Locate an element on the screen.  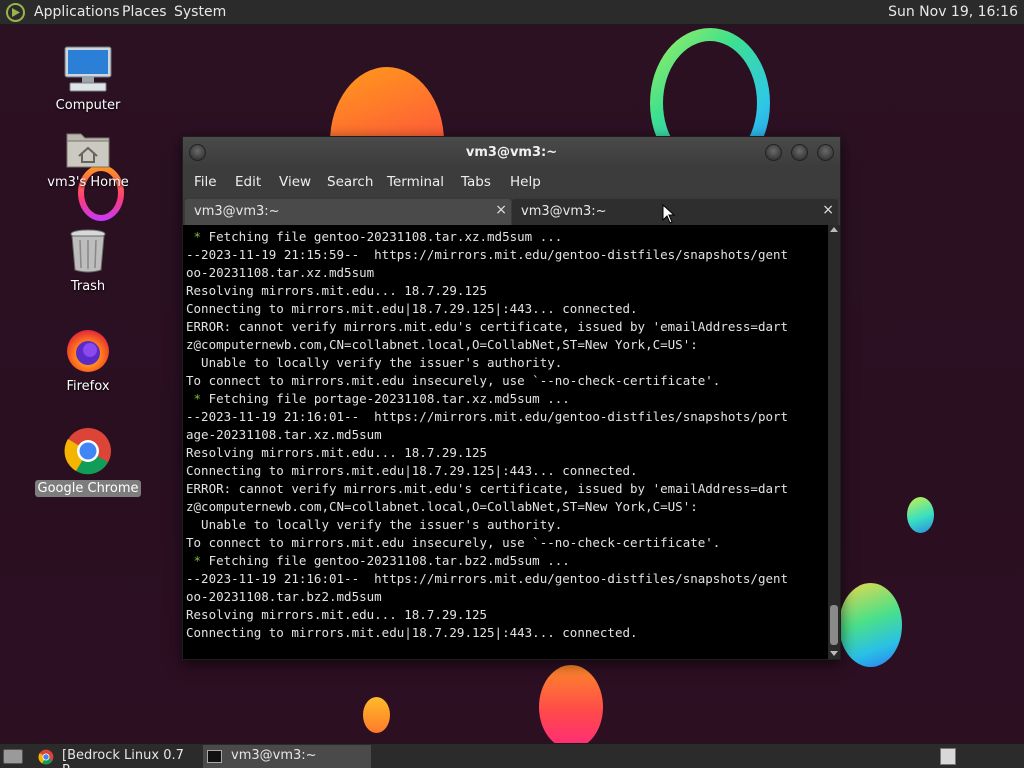
desktop-icon-computer: Computer is located at coordinates (88, 79).